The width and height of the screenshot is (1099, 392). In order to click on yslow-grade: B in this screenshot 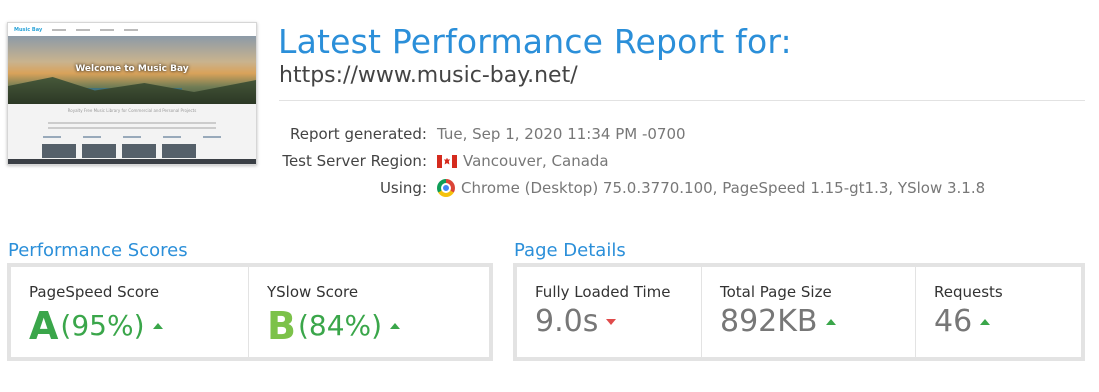, I will do `click(281, 326)`.